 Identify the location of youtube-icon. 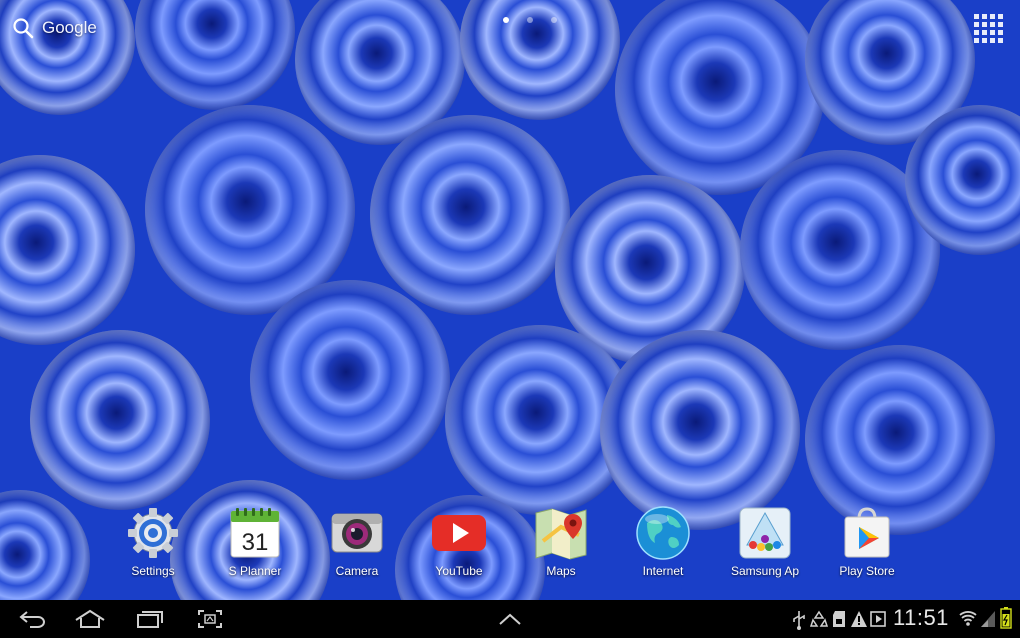
(459, 533).